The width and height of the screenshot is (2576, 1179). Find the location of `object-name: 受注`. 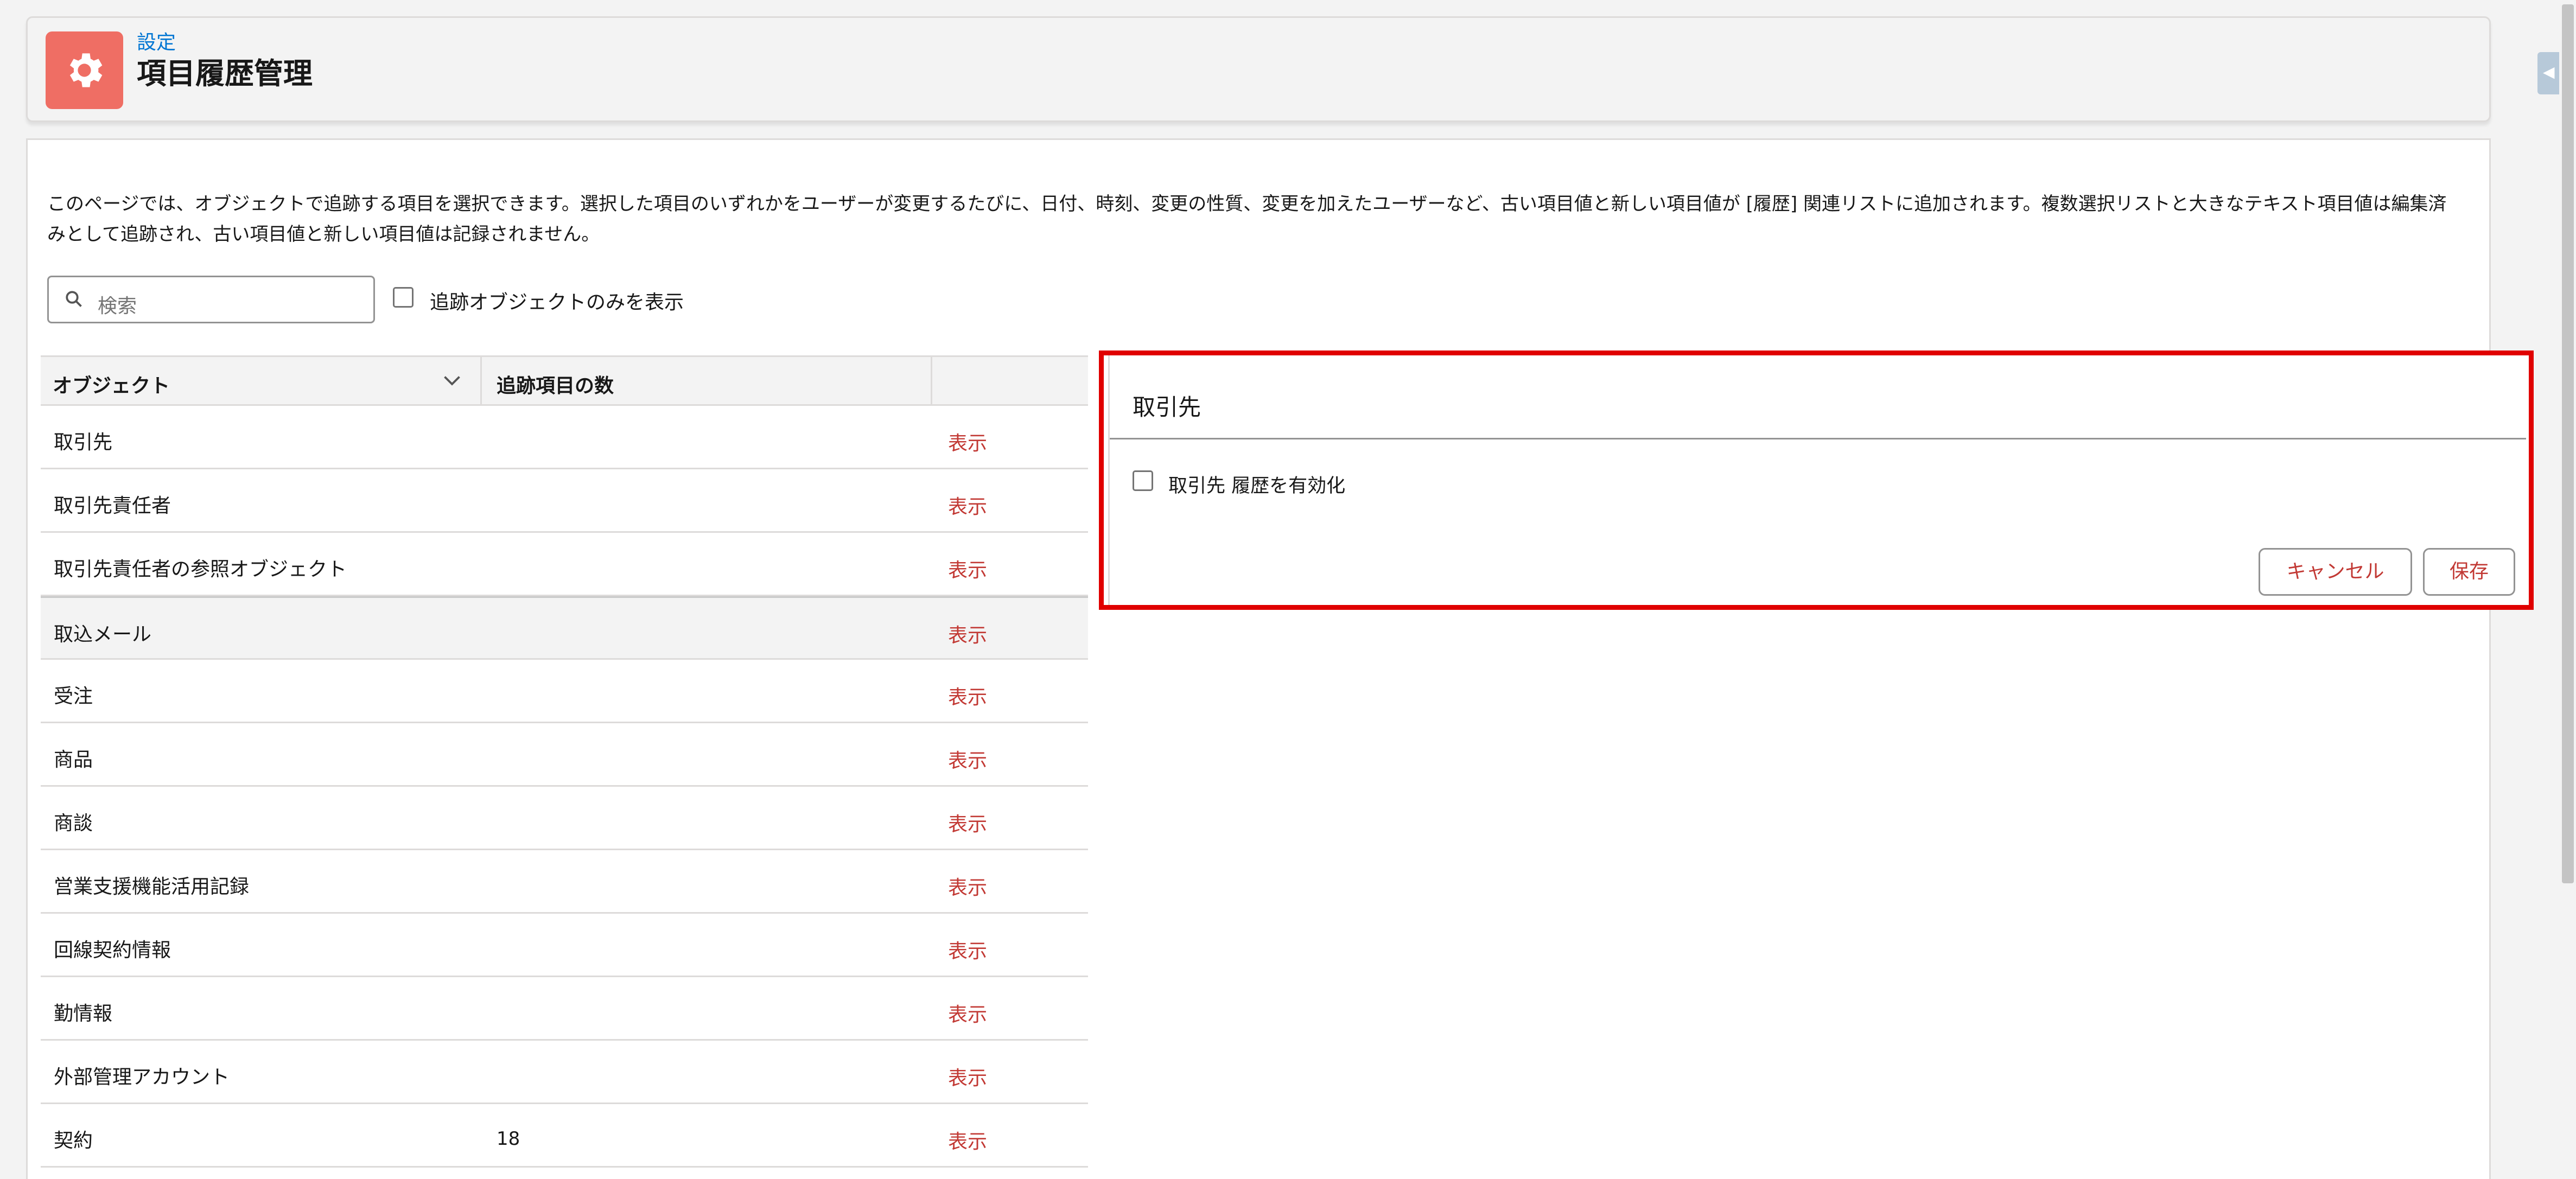

object-name: 受注 is located at coordinates (74, 697).